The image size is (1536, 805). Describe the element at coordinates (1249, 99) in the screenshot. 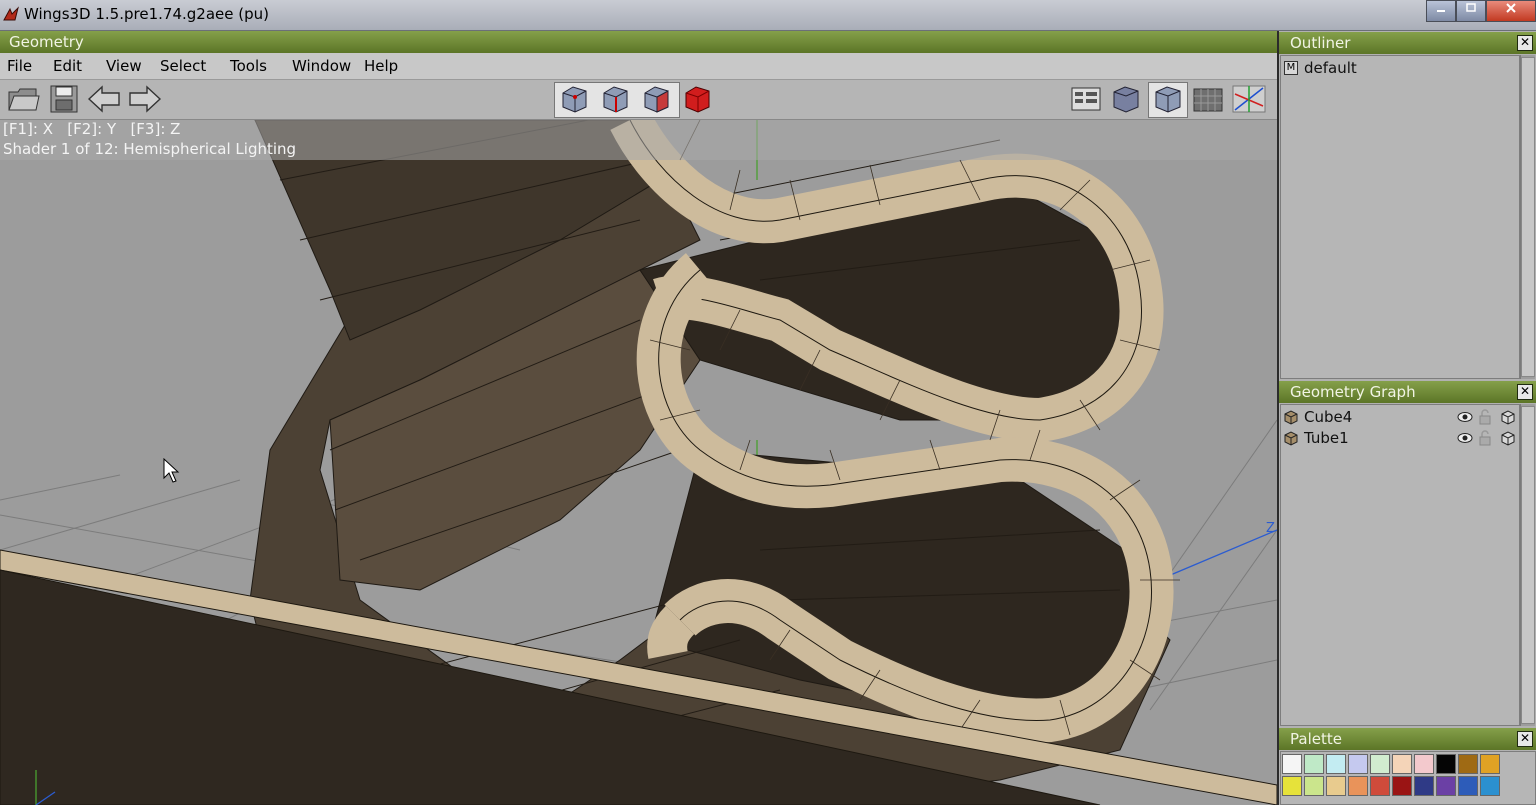

I see `axes-icon` at that location.